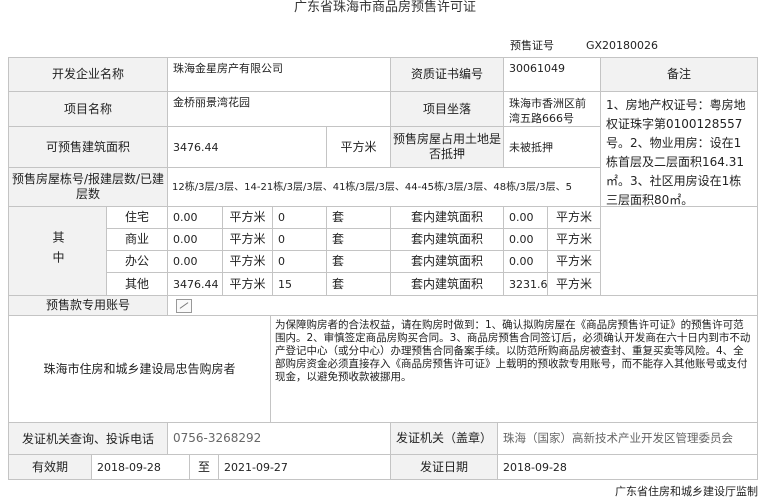  What do you see at coordinates (622, 45) in the screenshot?
I see `permit-number-value: GX20180026` at bounding box center [622, 45].